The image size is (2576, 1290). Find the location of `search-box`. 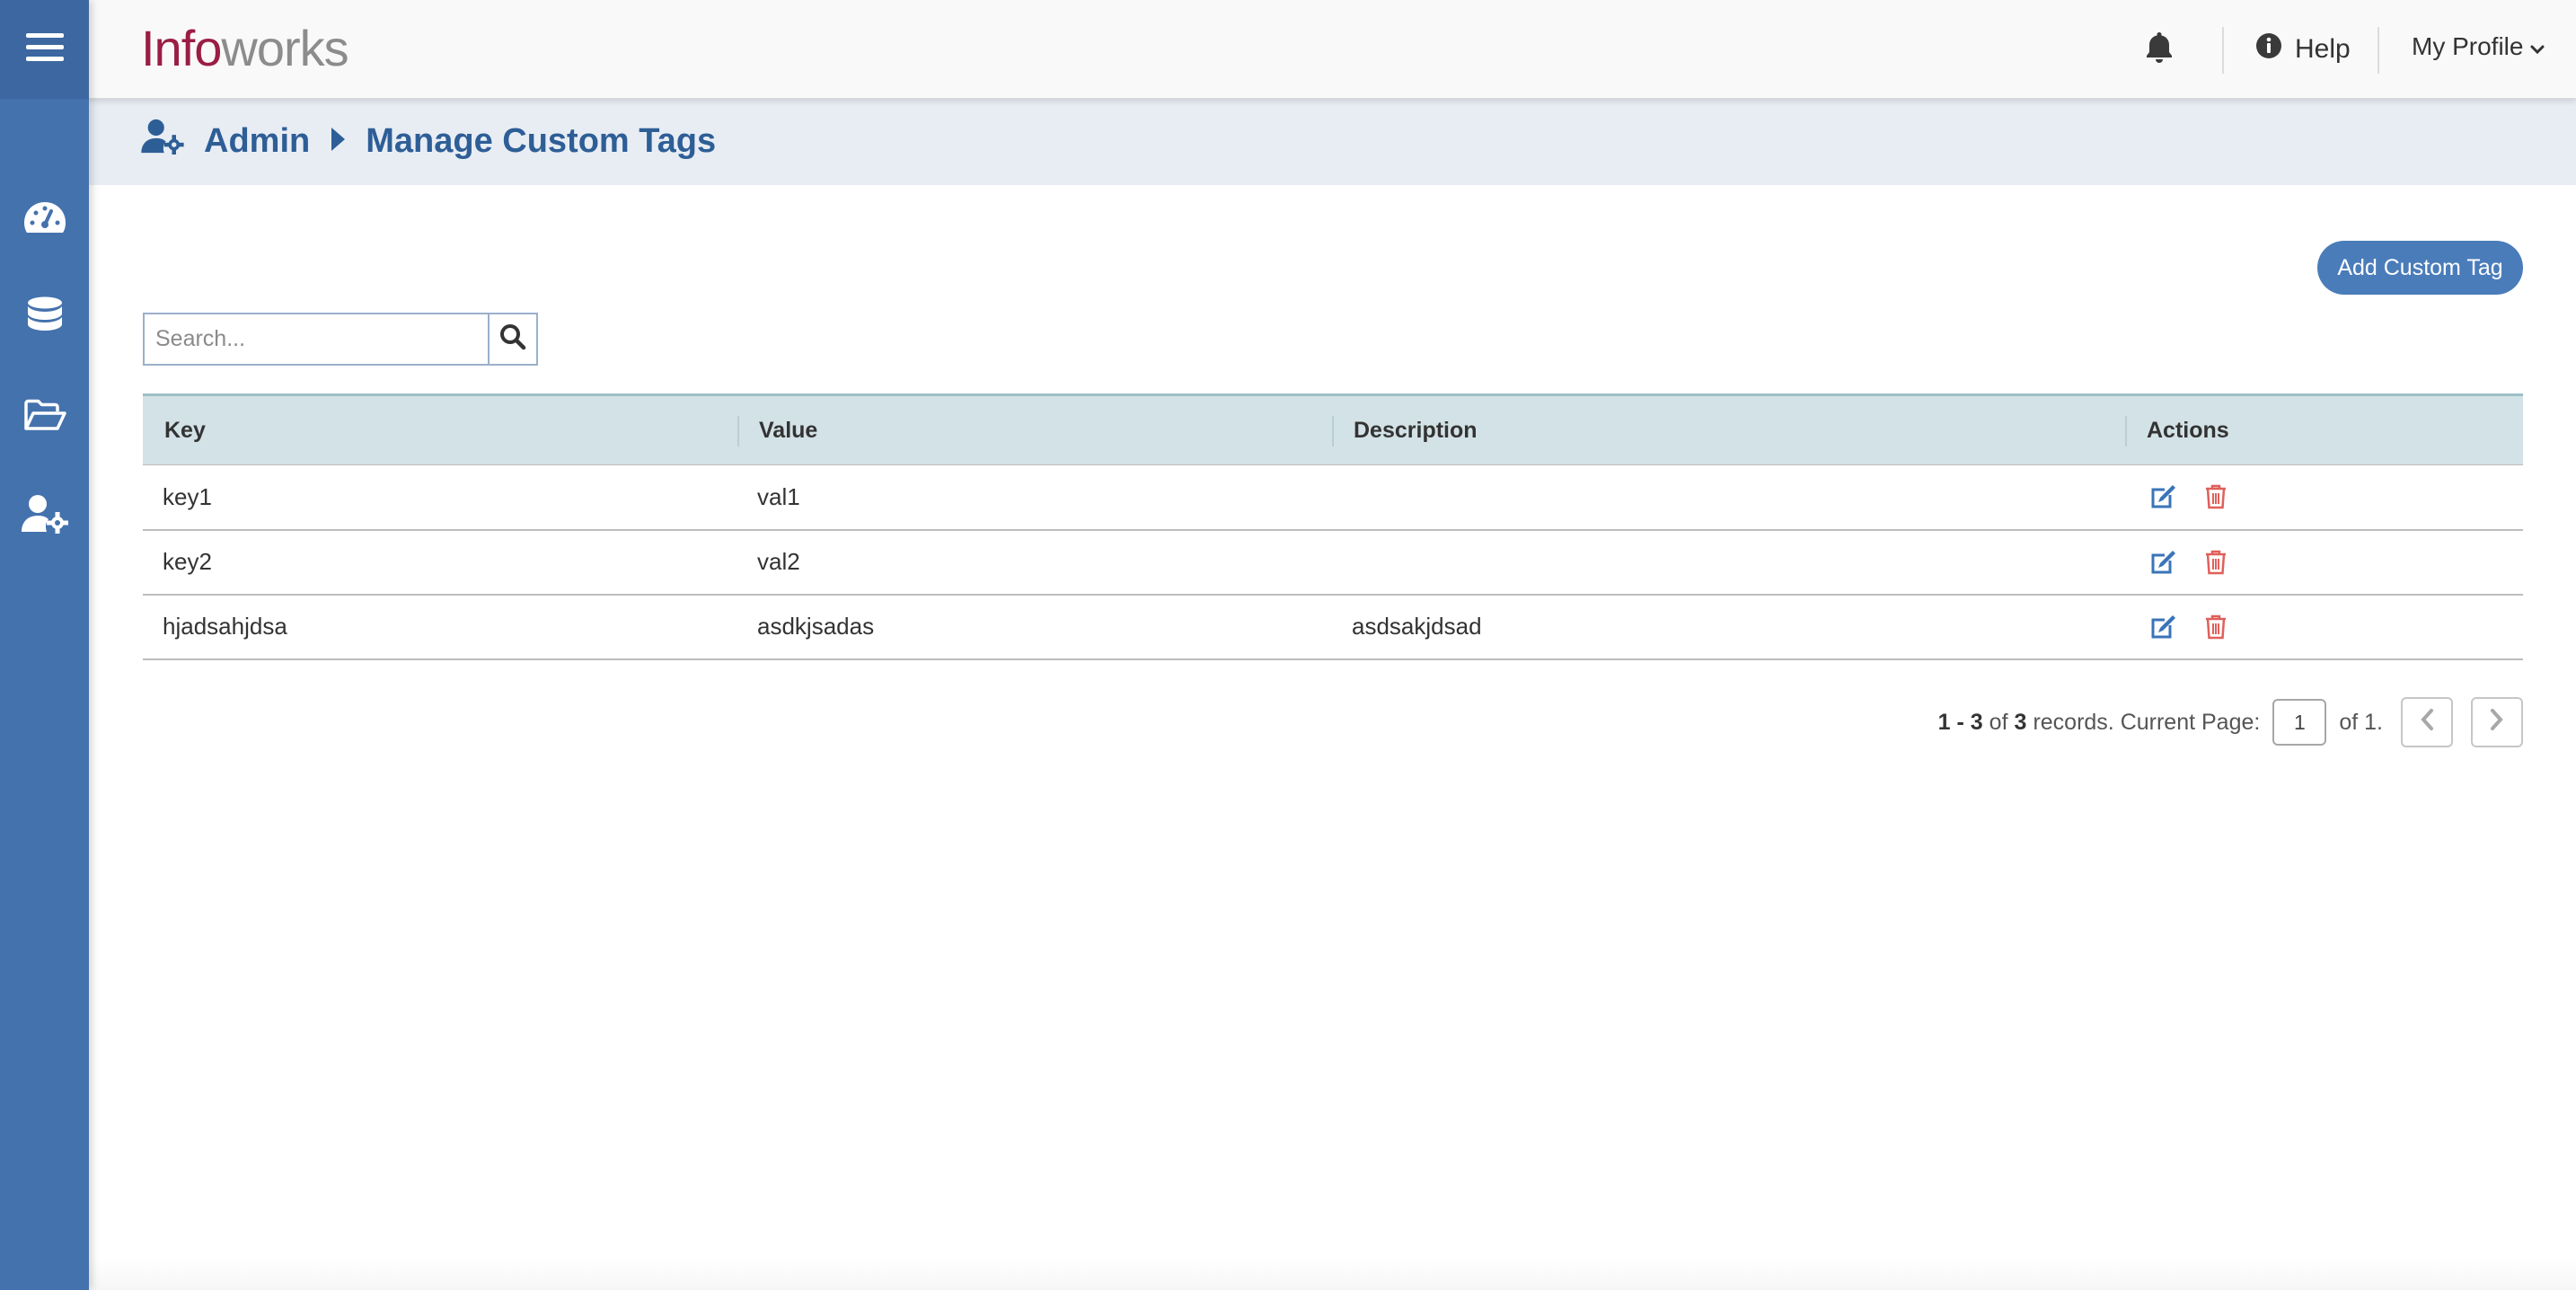

search-box is located at coordinates (340, 340).